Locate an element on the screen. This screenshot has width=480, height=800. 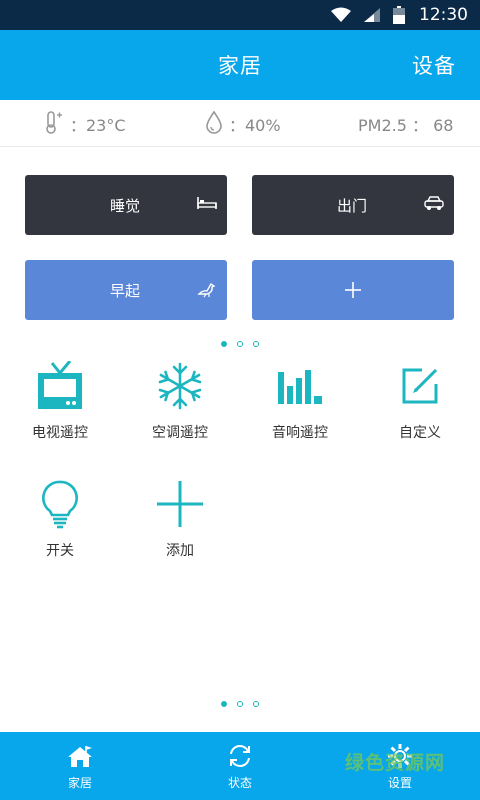
watermark-text: 绿色资源网 is located at coordinates (395, 762).